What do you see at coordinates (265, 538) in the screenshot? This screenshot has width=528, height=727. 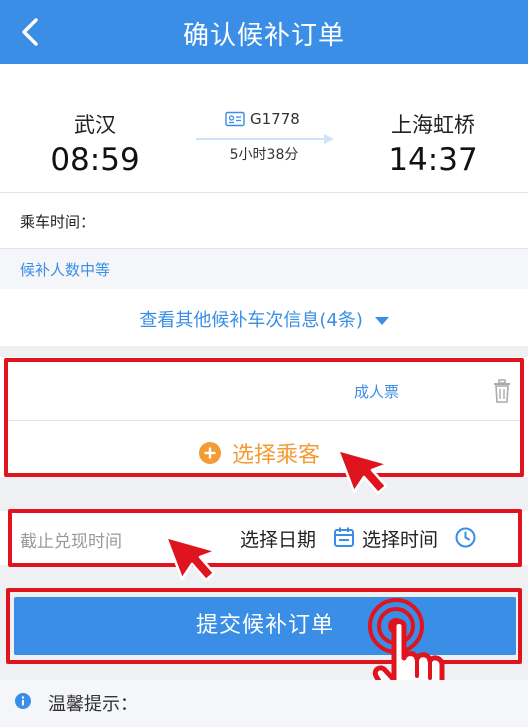 I see `highlight-frame` at bounding box center [265, 538].